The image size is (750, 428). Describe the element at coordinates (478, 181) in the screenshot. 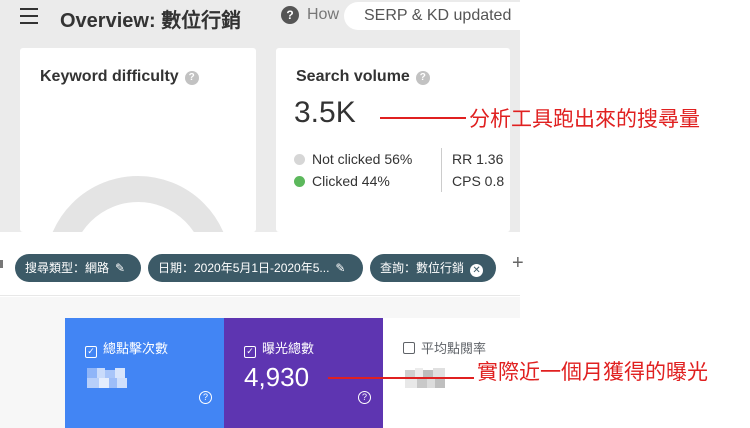

I see `clicks-per-search: CPS 0.8` at that location.